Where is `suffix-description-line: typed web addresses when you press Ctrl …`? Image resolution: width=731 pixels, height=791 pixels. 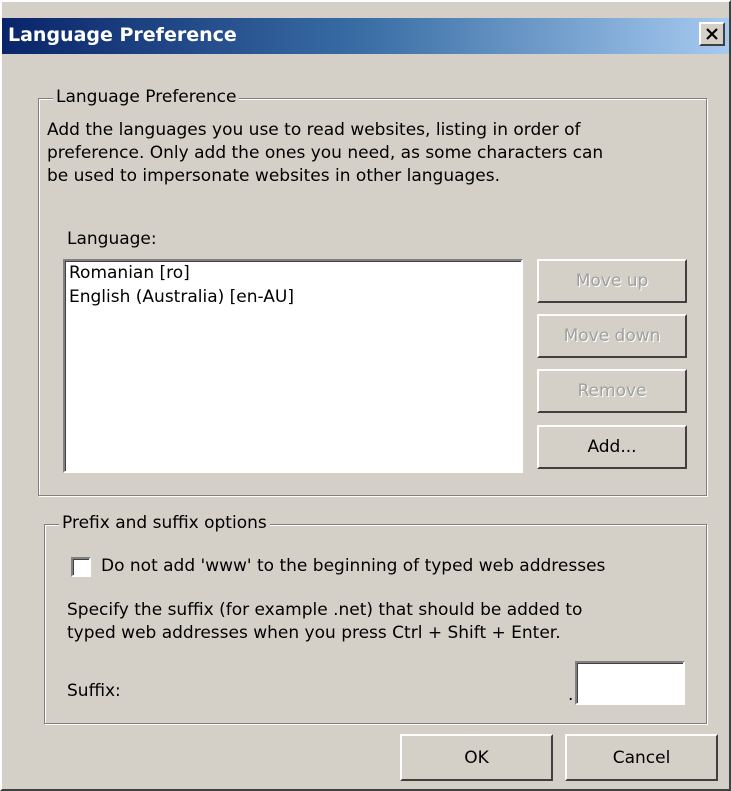 suffix-description-line: typed web addresses when you press Ctrl … is located at coordinates (314, 633).